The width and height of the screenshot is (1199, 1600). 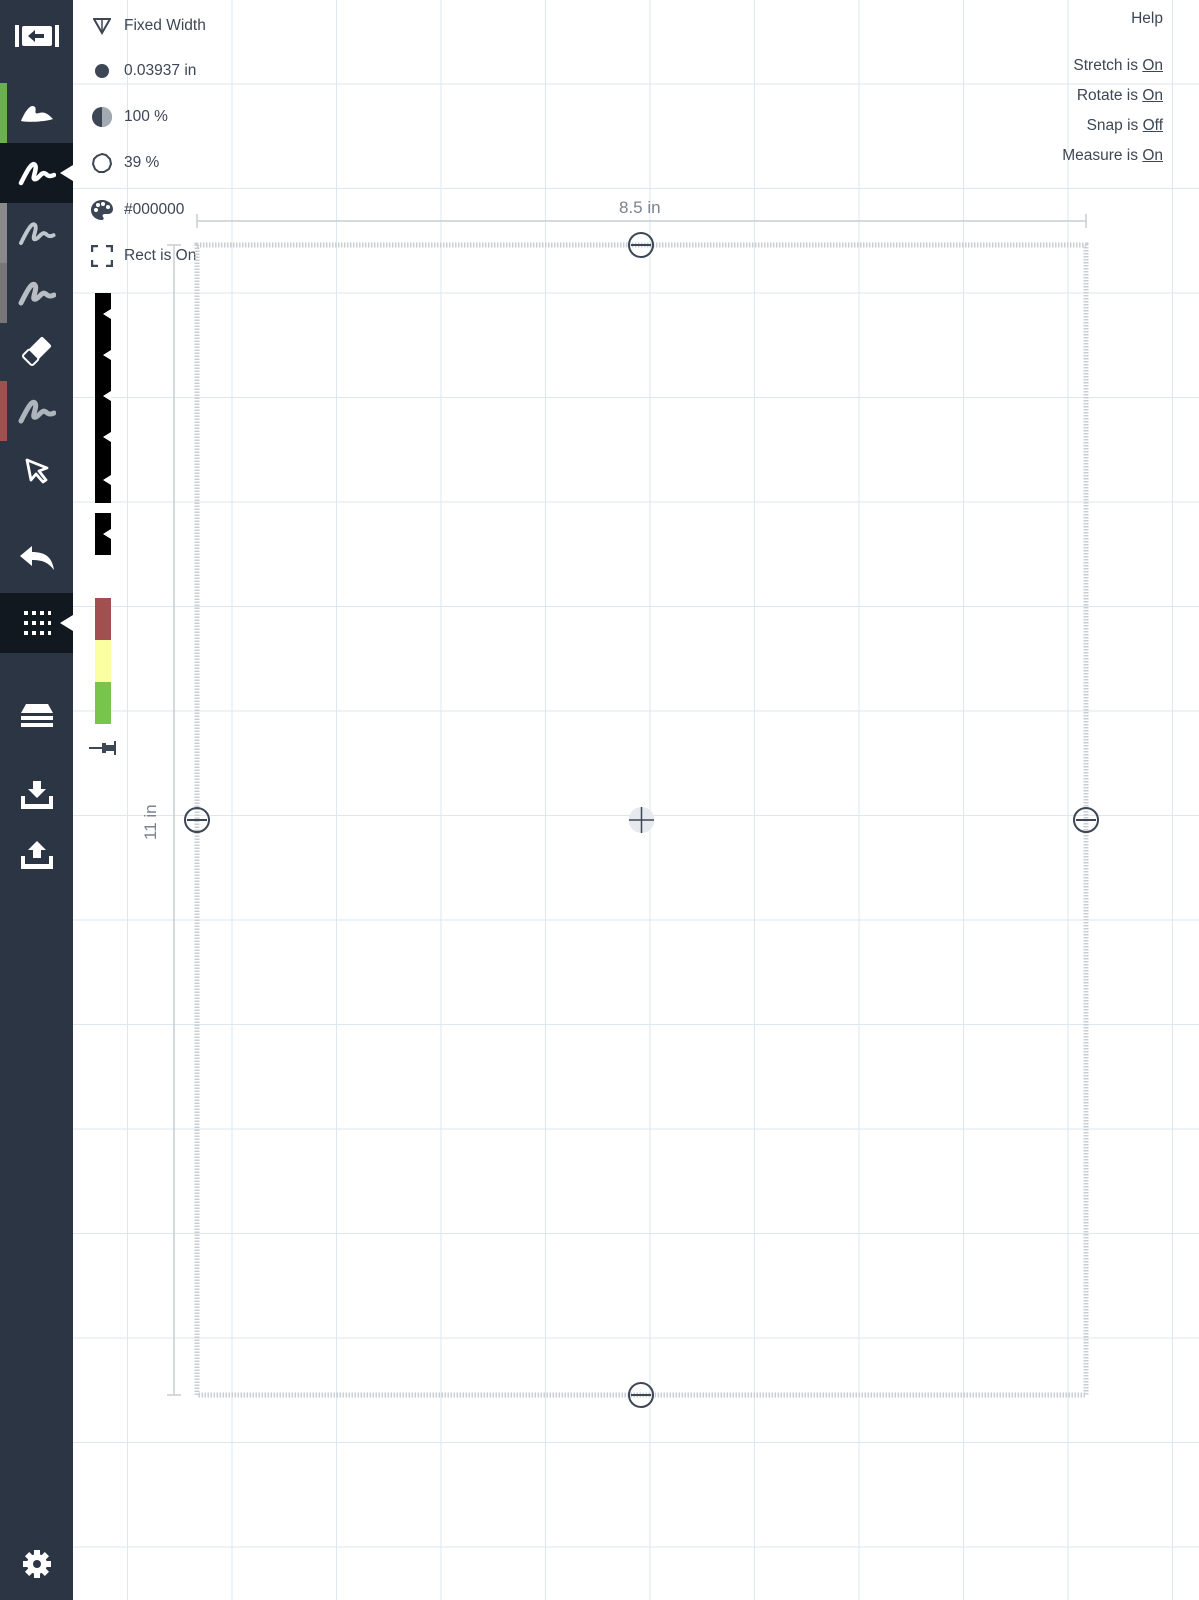 I want to click on resize-handle-top, so click(x=641, y=245).